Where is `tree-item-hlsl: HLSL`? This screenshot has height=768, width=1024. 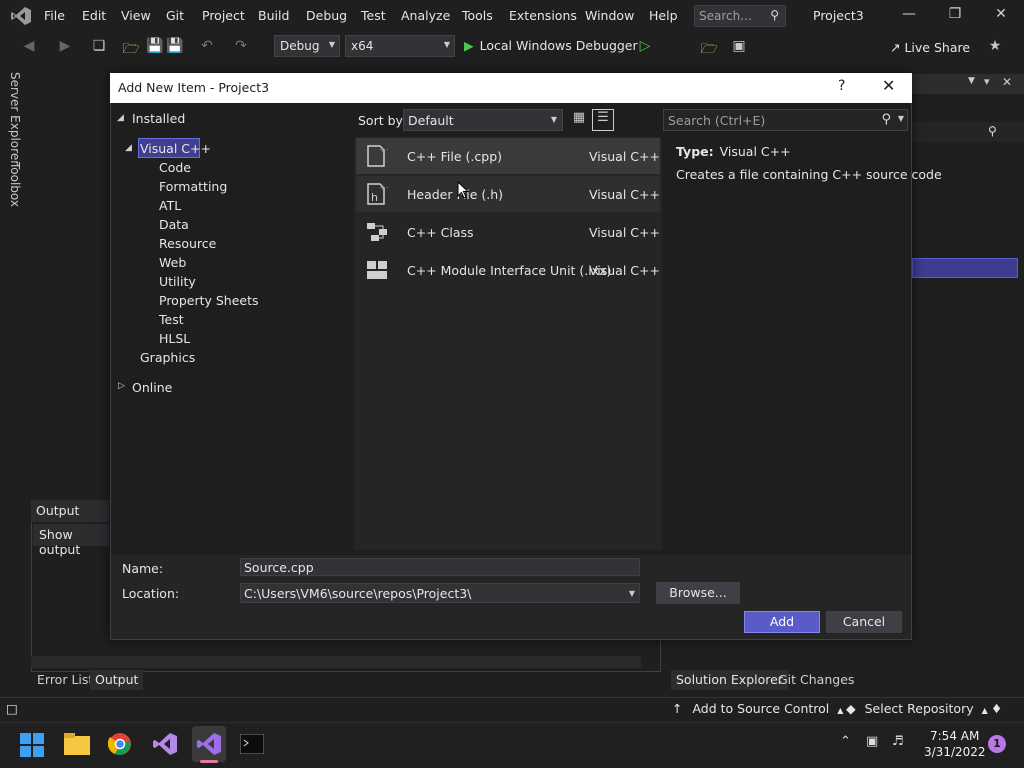
tree-item-hlsl: HLSL is located at coordinates (174, 338).